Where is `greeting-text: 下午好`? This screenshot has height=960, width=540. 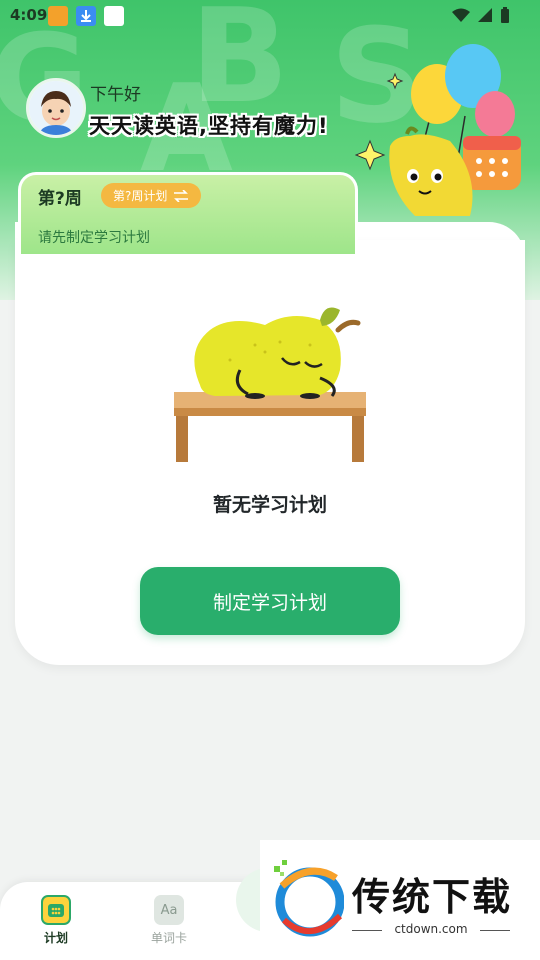
greeting-text: 下午好 is located at coordinates (115, 95).